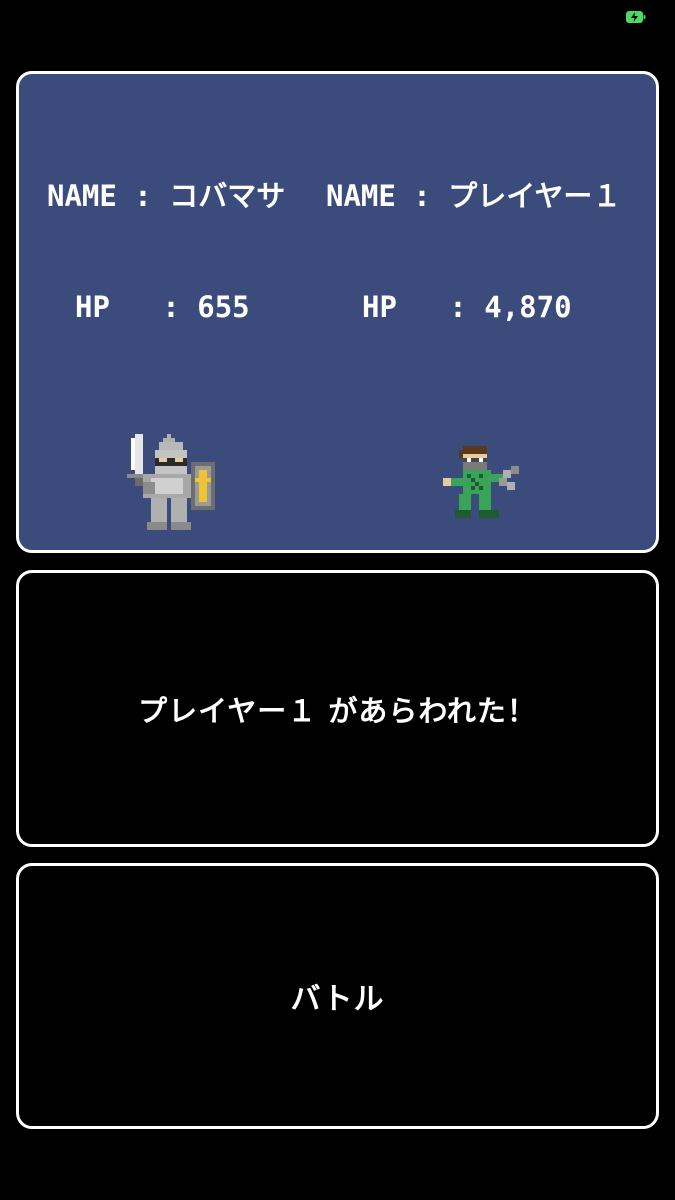 This screenshot has width=675, height=1200. I want to click on message-text: プレイヤー１ があらわれた！, so click(337, 710).